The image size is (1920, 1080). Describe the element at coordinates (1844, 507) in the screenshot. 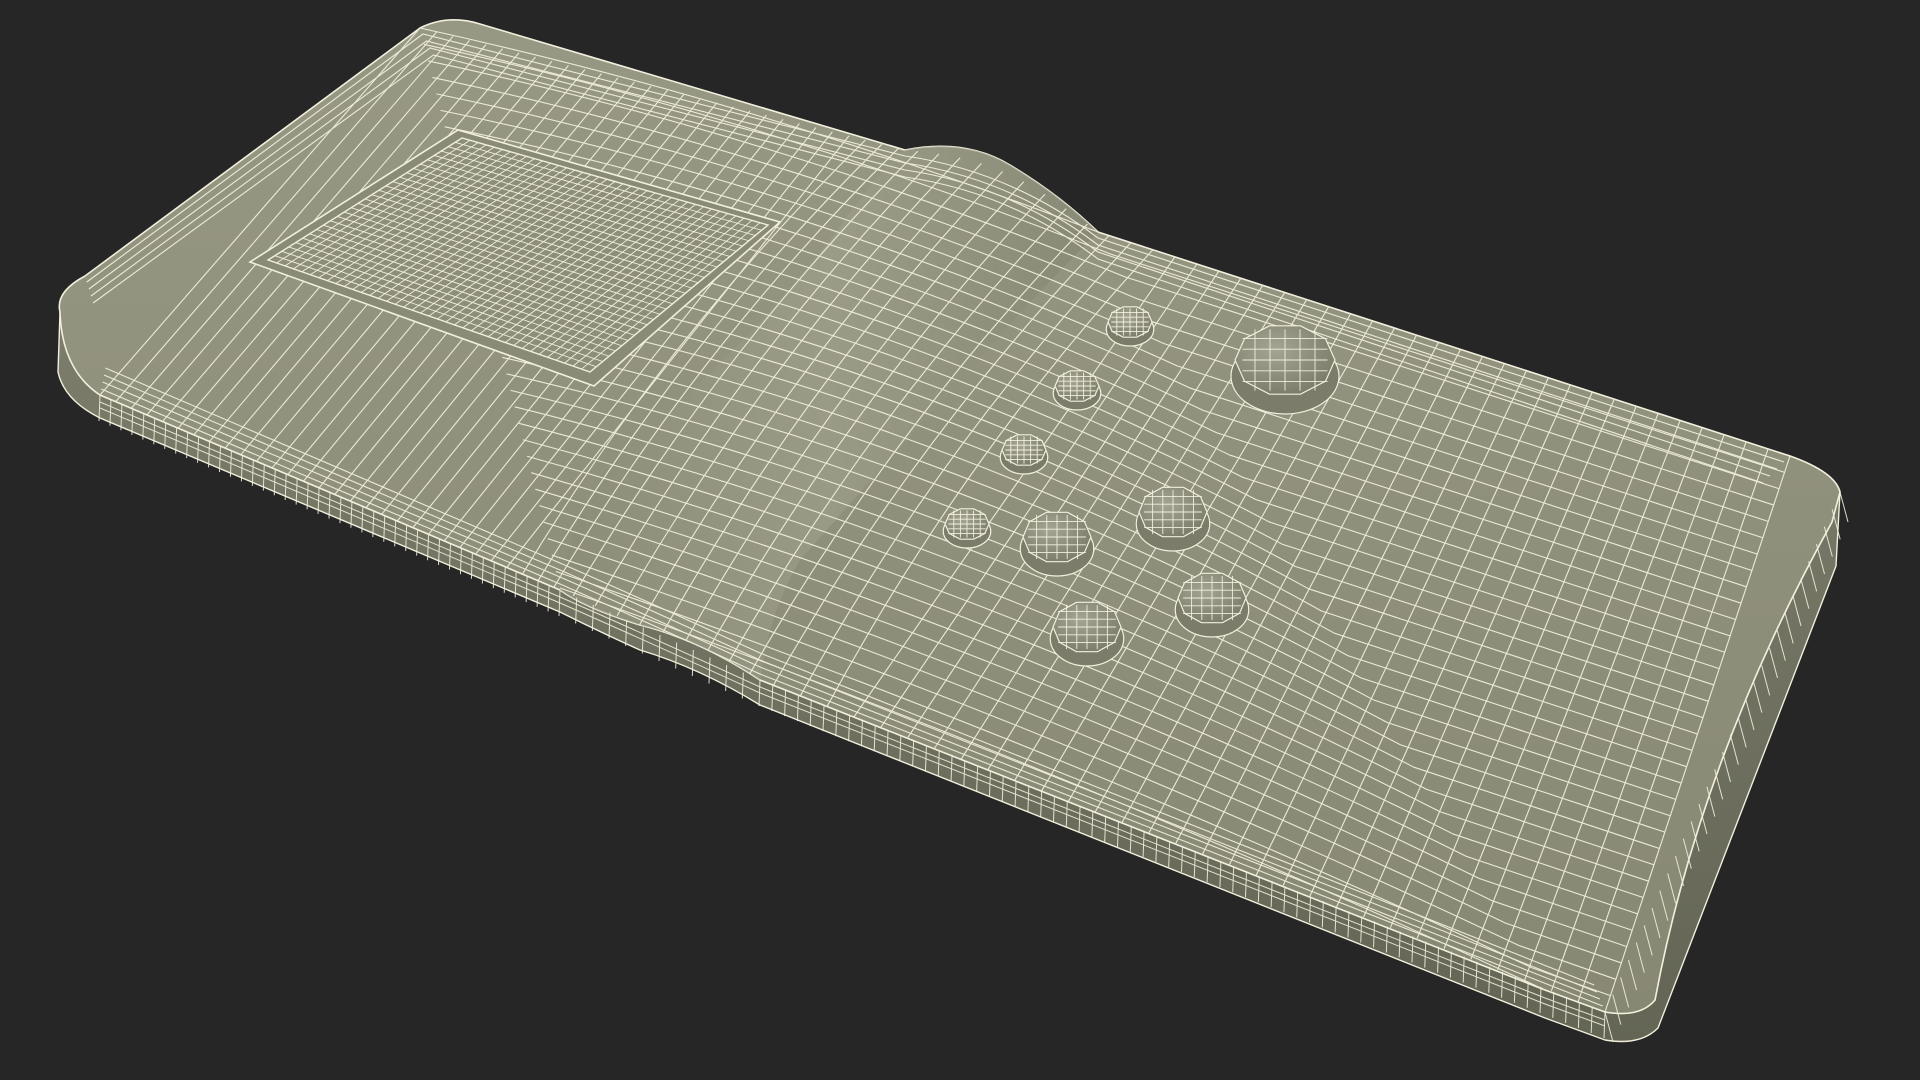

I see `side-segment` at that location.